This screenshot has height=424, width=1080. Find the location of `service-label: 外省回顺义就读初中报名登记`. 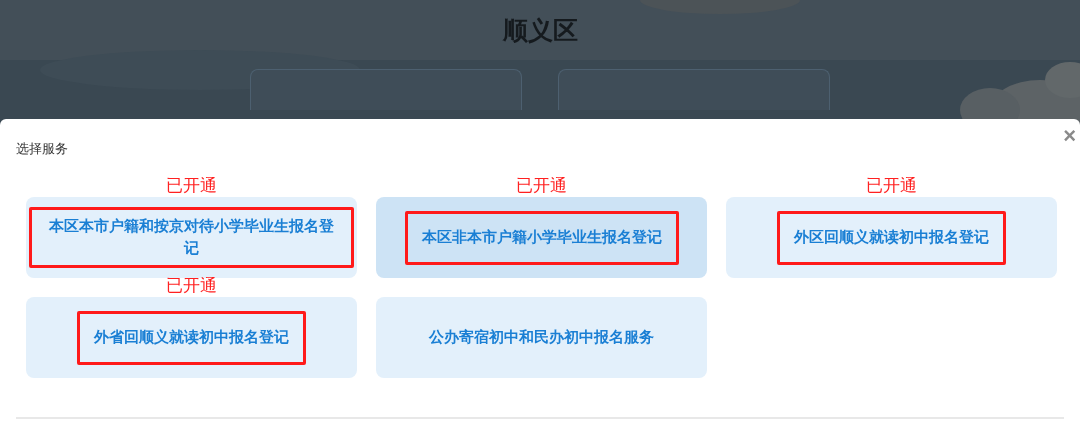

service-label: 外省回顺义就读初中报名登记 is located at coordinates (191, 337).